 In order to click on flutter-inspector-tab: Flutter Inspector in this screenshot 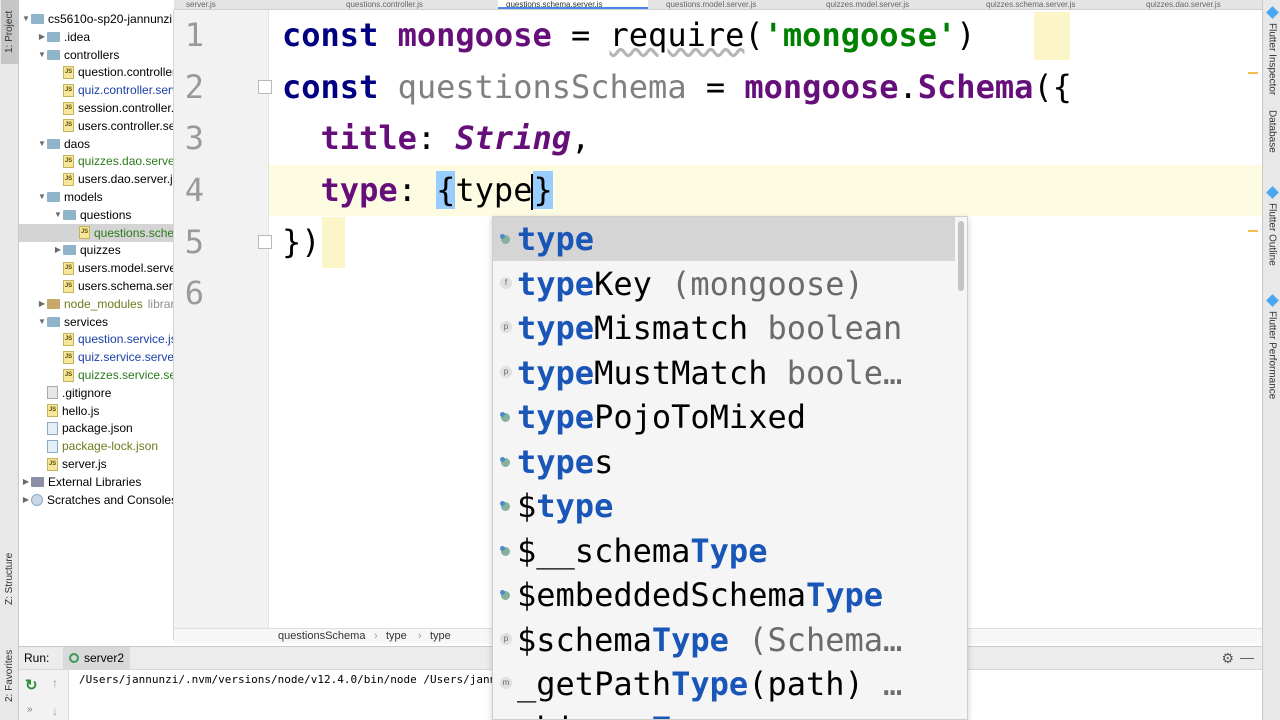, I will do `click(1272, 57)`.